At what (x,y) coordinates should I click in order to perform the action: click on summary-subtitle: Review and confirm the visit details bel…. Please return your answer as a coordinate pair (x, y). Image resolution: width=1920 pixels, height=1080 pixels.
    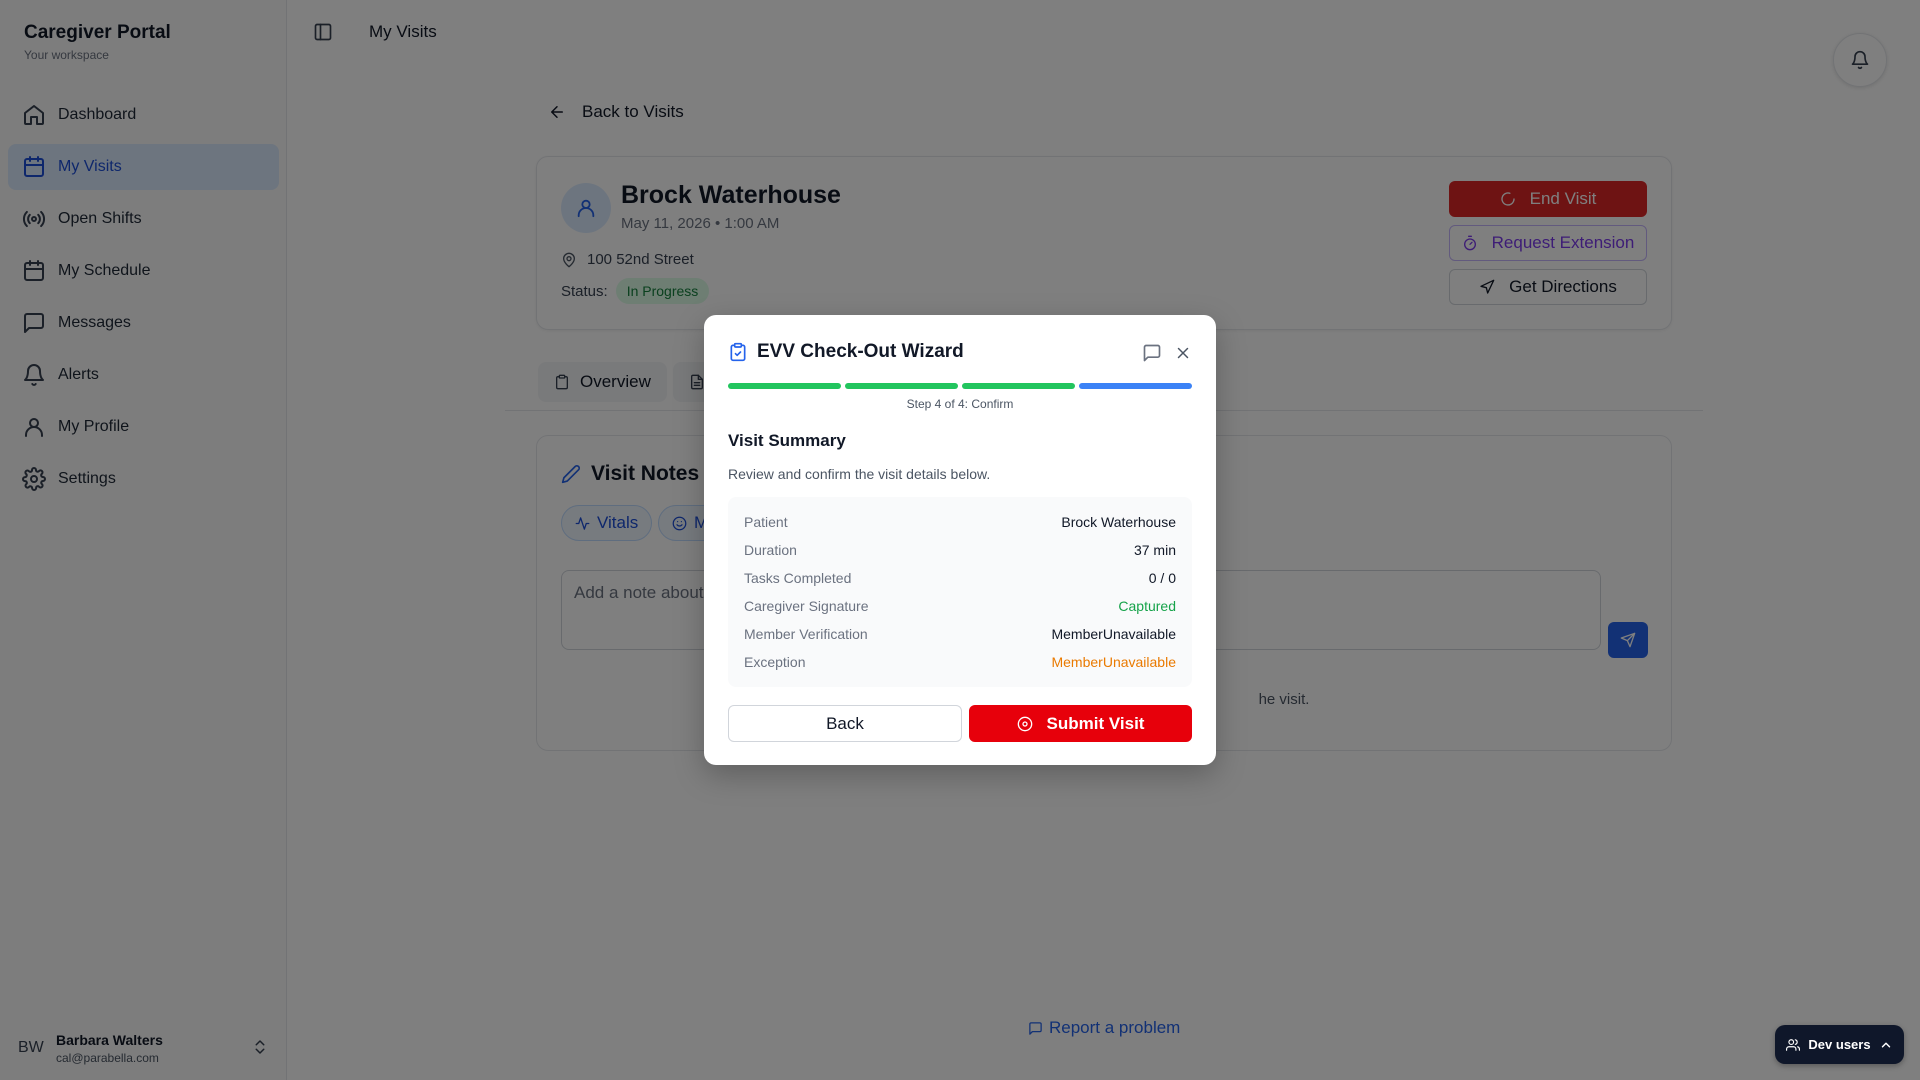
    Looking at the image, I should click on (859, 474).